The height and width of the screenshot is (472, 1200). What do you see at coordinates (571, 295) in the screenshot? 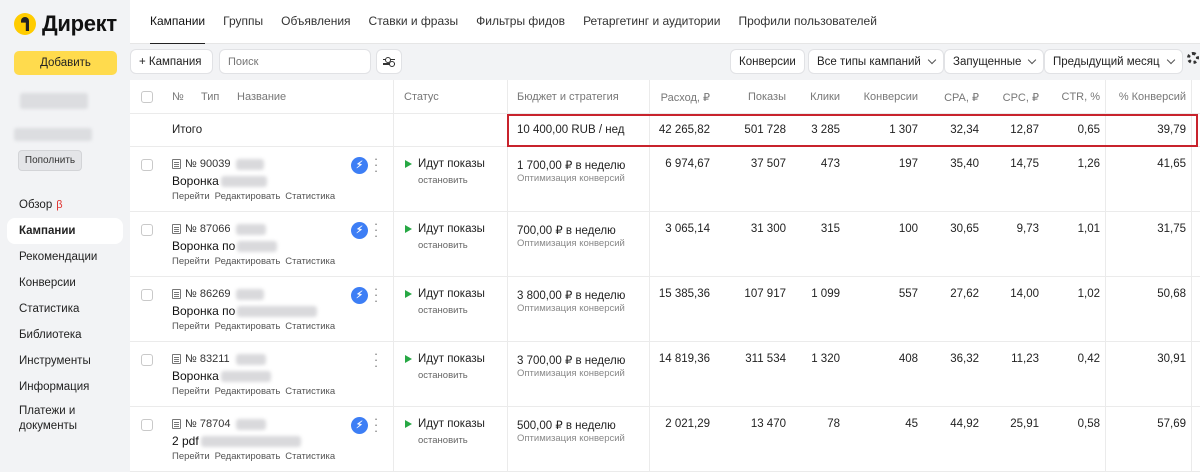
I see `budget-value: 3 800,00 ₽ в неделю` at bounding box center [571, 295].